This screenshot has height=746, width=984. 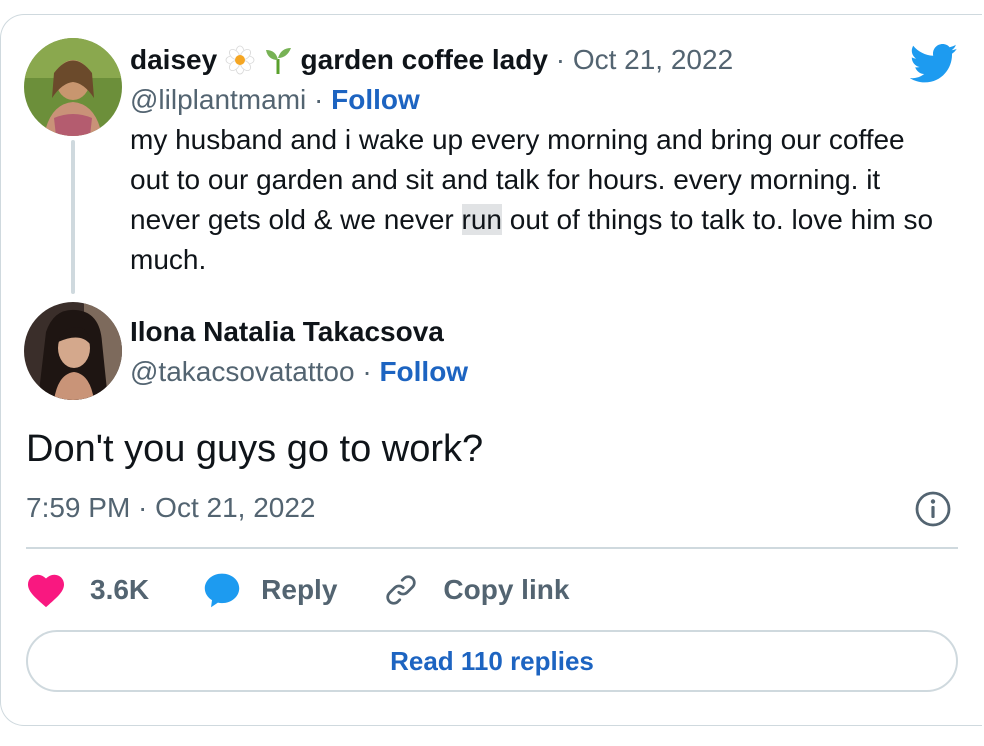 I want to click on reply-button: Reply, so click(x=270, y=590).